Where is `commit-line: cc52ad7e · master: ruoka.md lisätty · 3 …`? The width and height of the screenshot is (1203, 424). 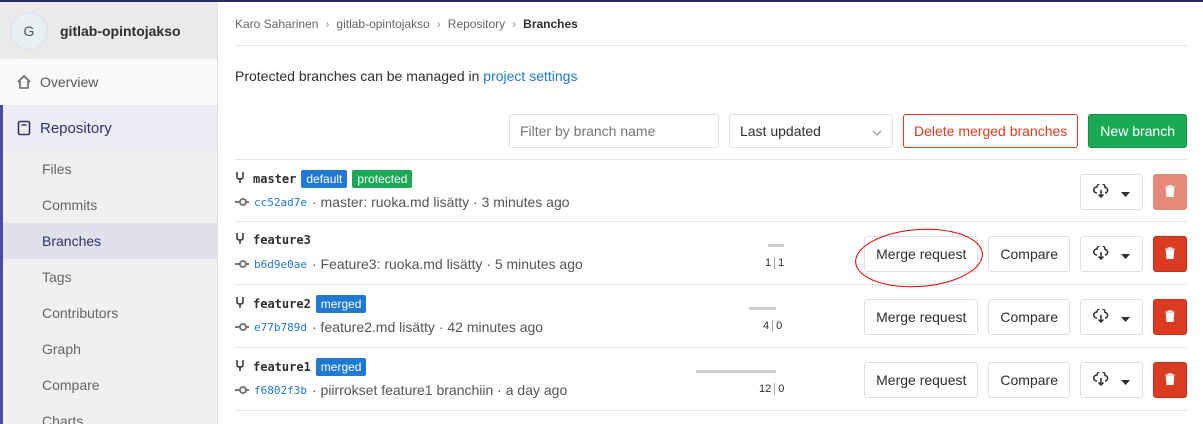
commit-line: cc52ad7e · master: ruoka.md lisätty · 3 … is located at coordinates (402, 202).